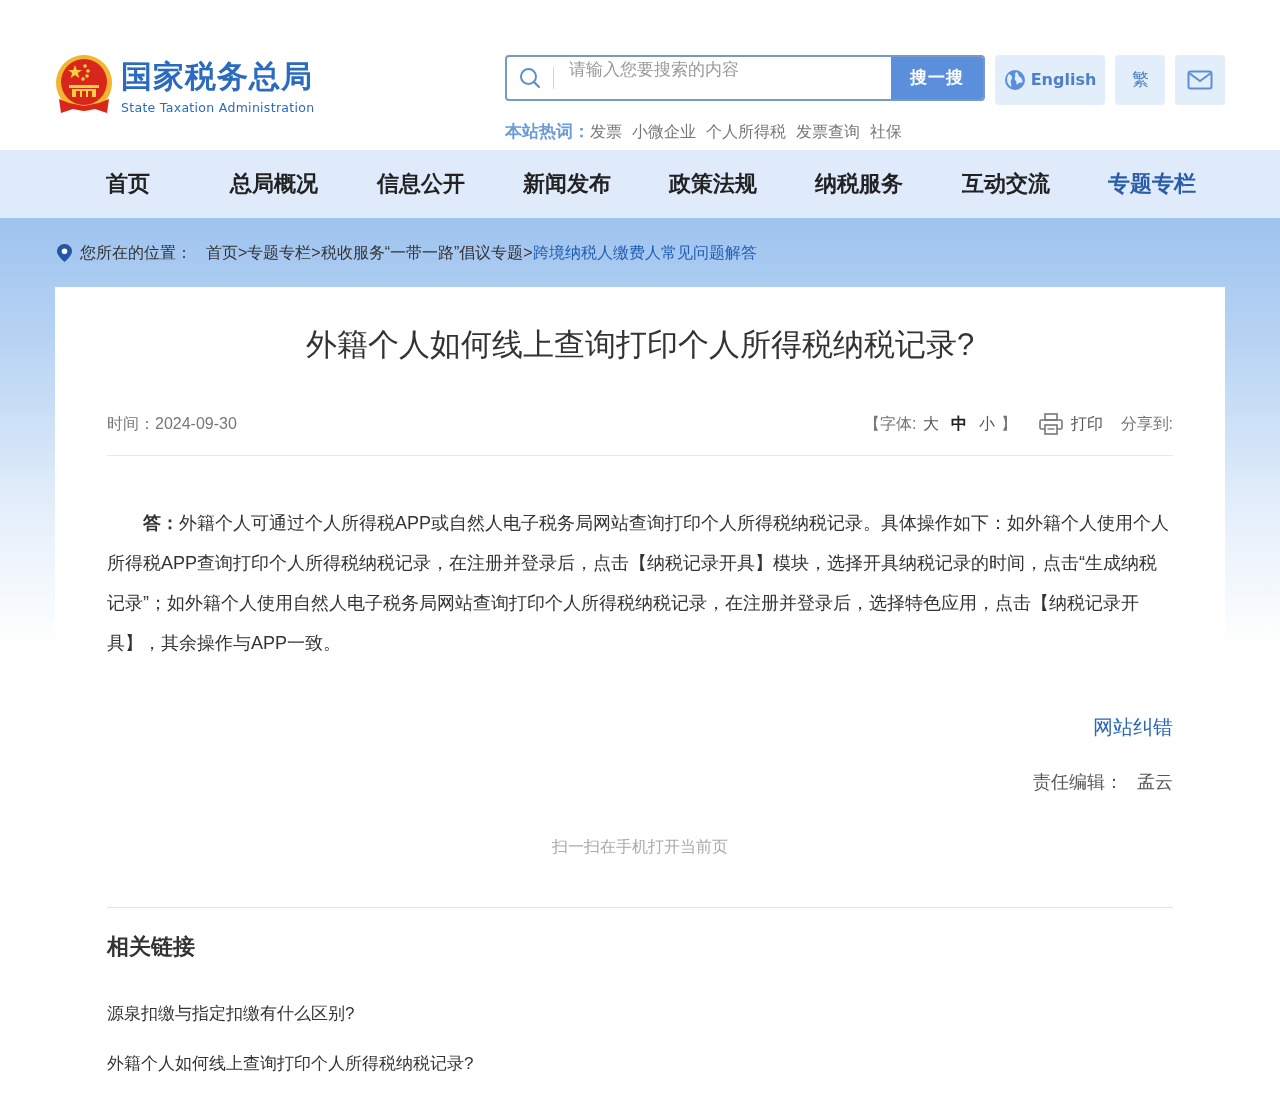  What do you see at coordinates (828, 131) in the screenshot?
I see `hot-word-link: 发票查询` at bounding box center [828, 131].